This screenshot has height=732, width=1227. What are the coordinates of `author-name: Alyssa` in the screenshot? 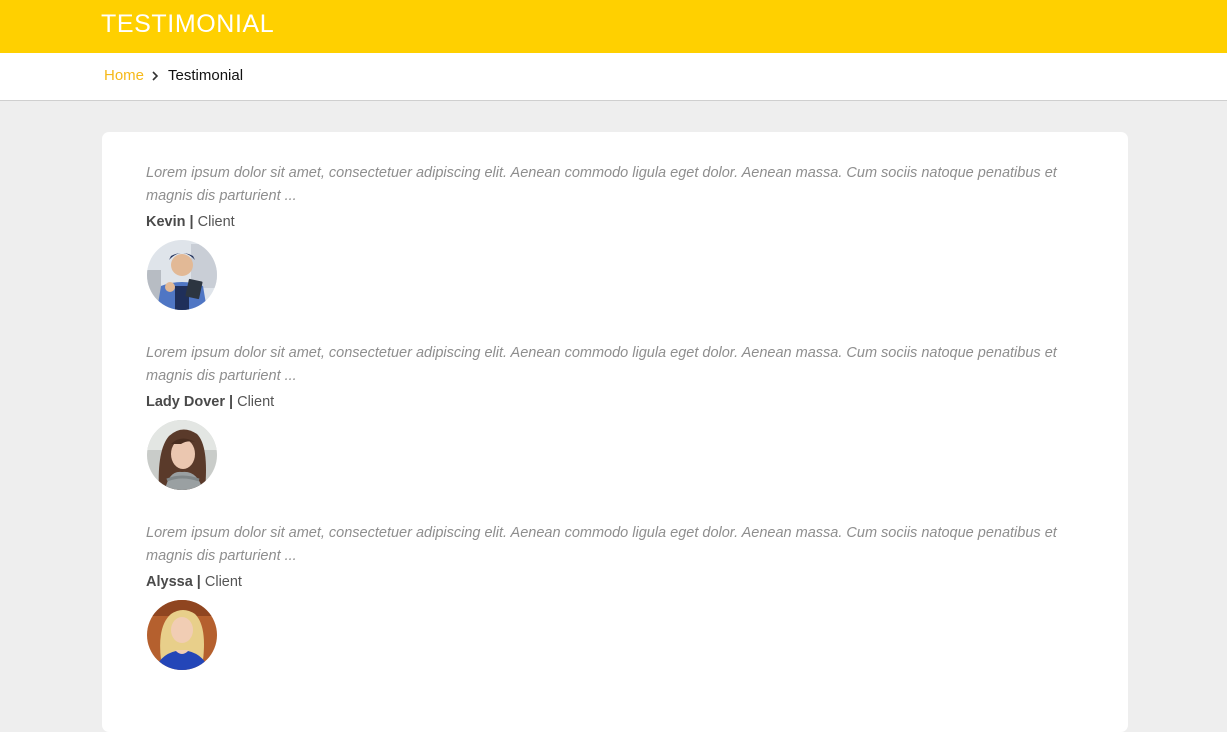 It's located at (169, 582).